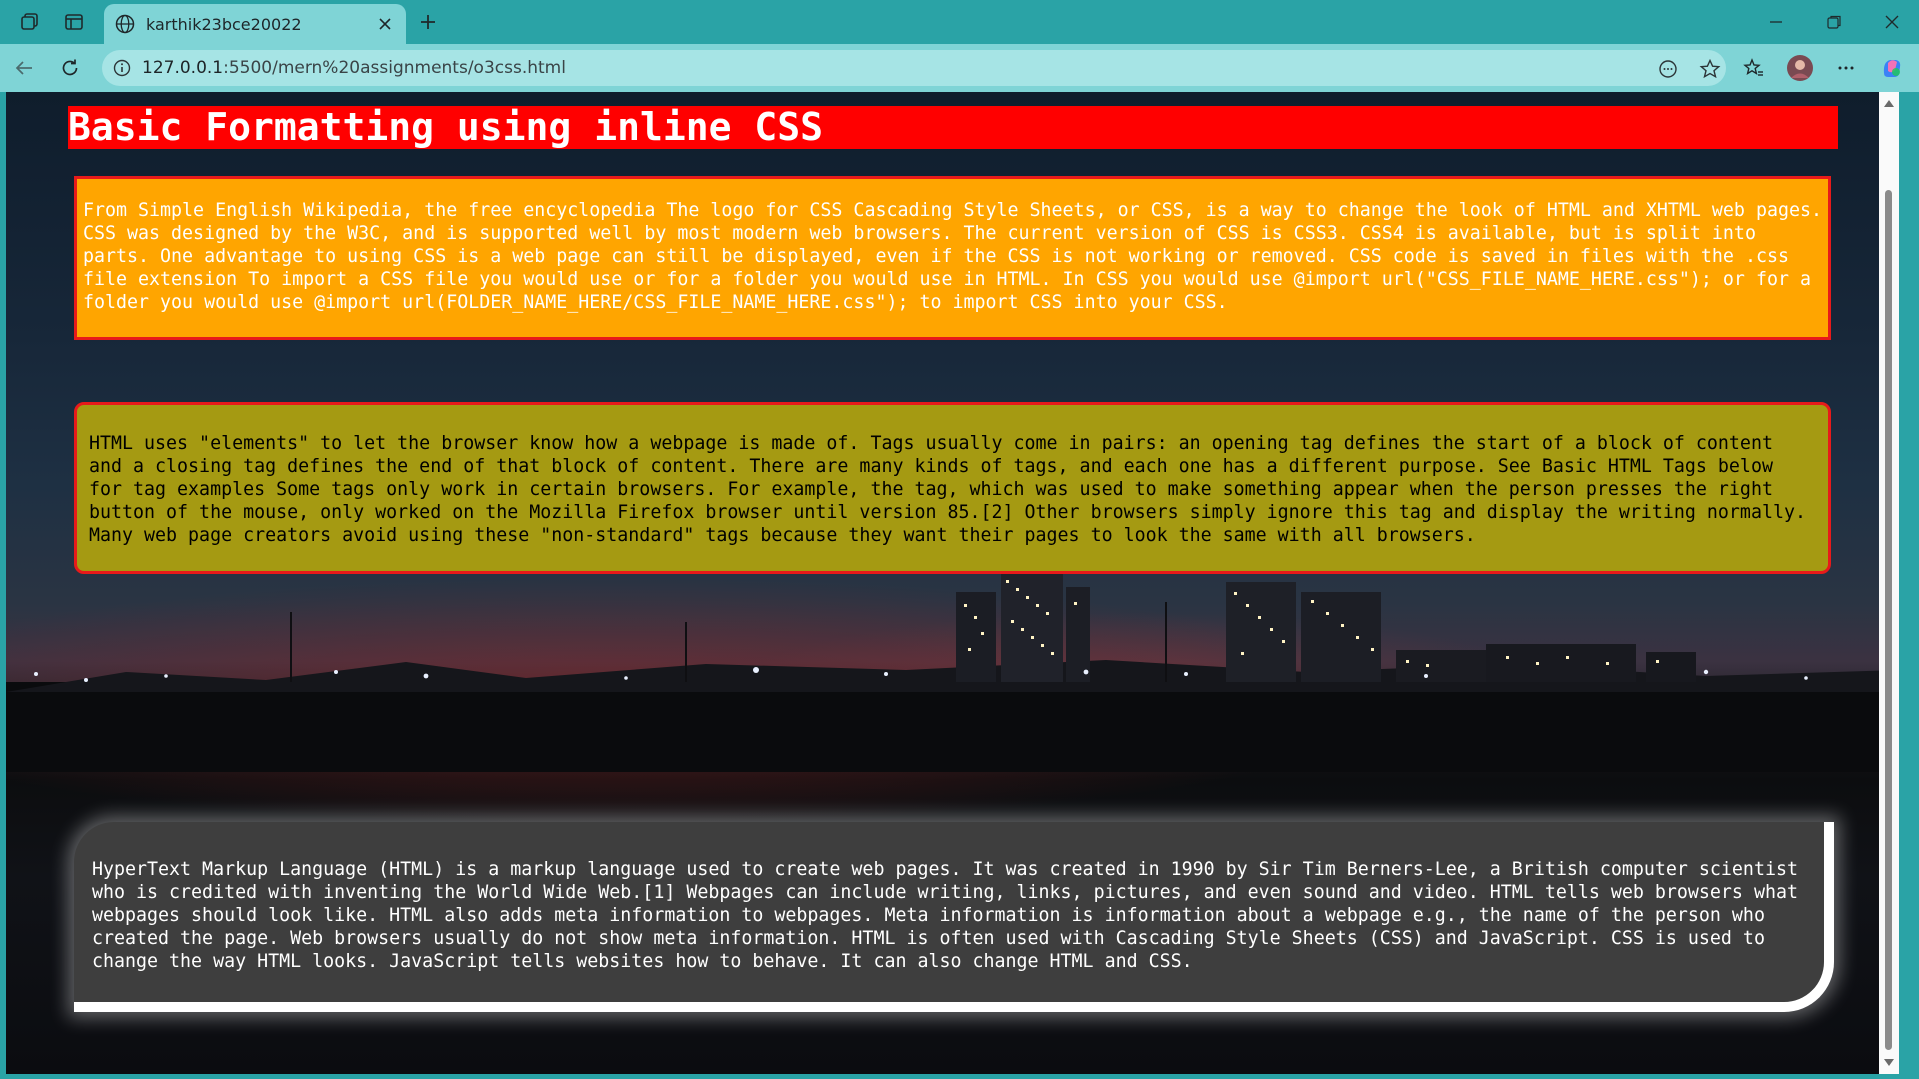 Image resolution: width=1919 pixels, height=1079 pixels. What do you see at coordinates (959, 22) in the screenshot?
I see `browser-titlebar: karthik23bce20022` at bounding box center [959, 22].